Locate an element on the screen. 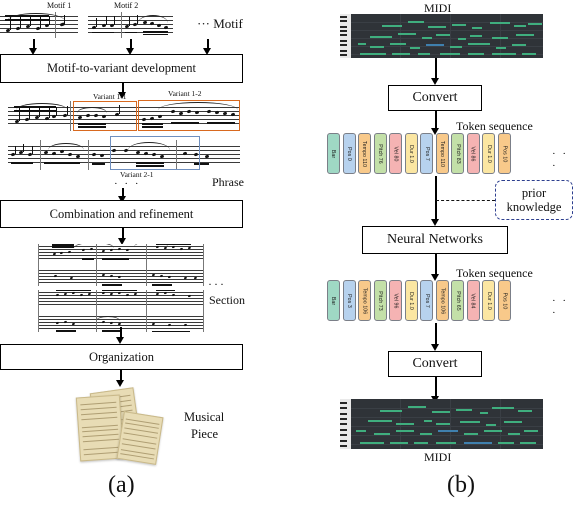 This screenshot has width=576, height=508. token-bottom-9: Vel 84 is located at coordinates (473, 300).